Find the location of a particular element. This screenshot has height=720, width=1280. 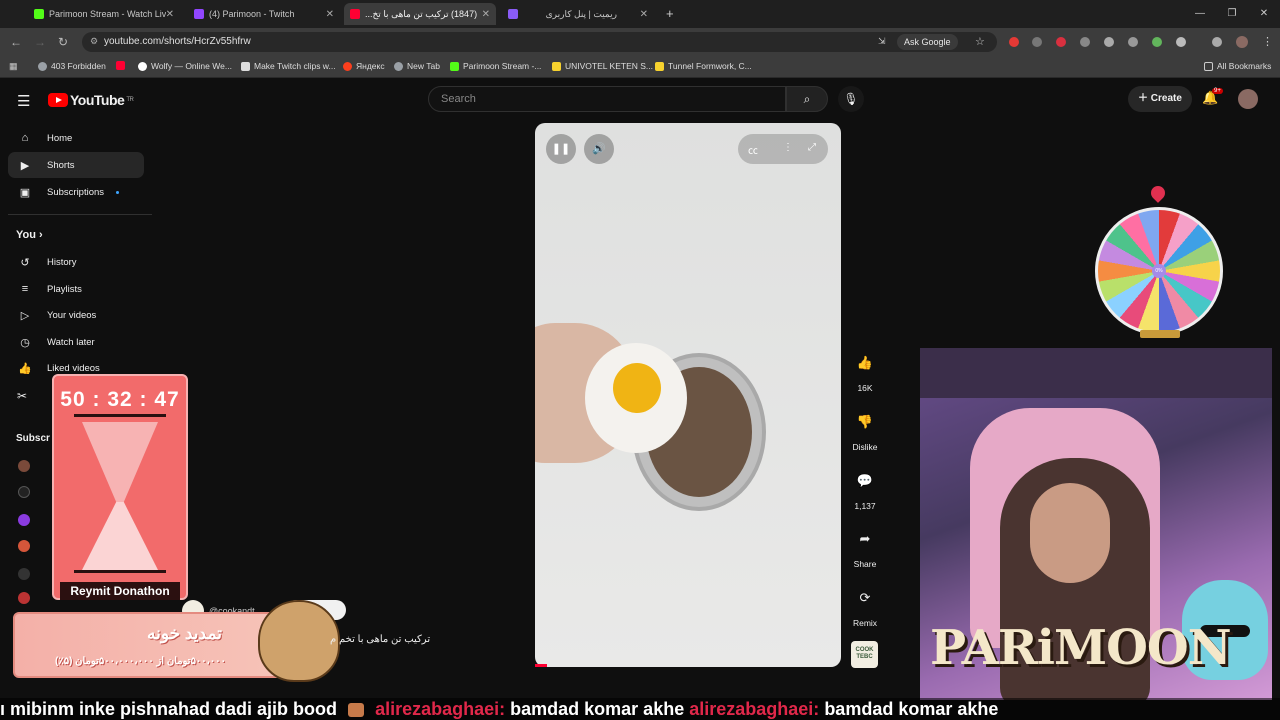

streamer-face is located at coordinates (1070, 533).